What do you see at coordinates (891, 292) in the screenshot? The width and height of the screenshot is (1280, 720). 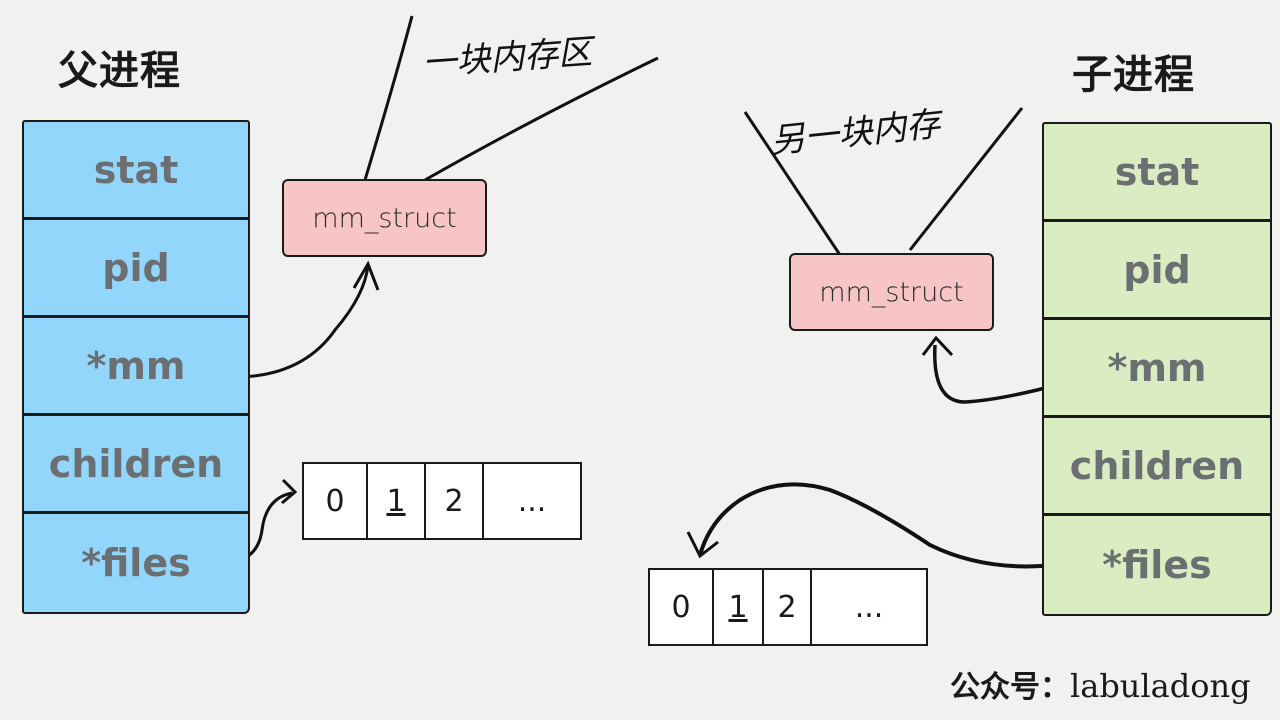 I see `child-mm-struct: mm_struct` at bounding box center [891, 292].